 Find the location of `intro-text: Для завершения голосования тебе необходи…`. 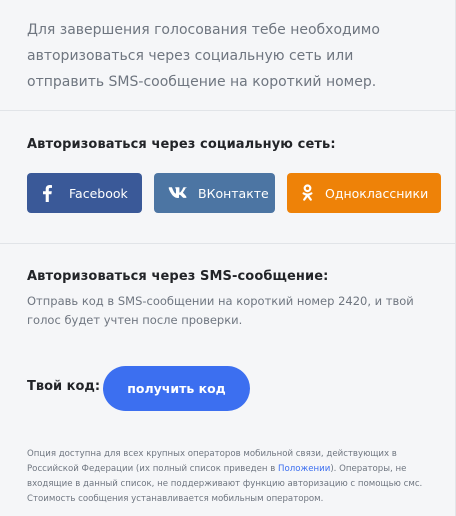

intro-text: Для завершения голосования тебе необходи… is located at coordinates (203, 56).